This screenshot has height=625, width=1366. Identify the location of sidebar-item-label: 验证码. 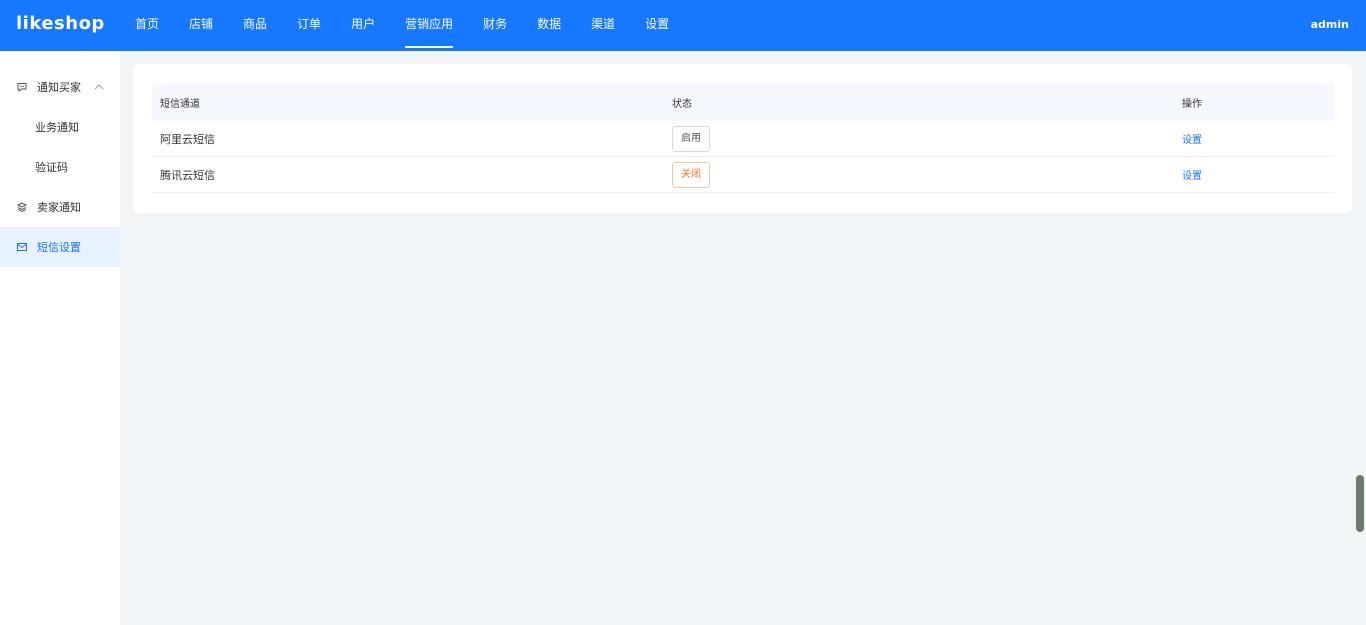
(51, 167).